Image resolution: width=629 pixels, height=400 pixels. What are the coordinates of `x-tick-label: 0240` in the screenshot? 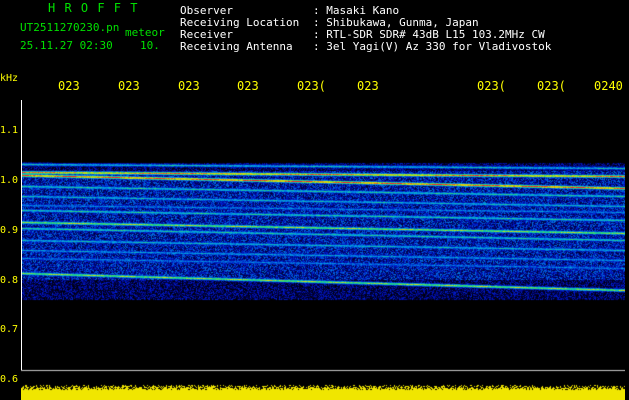 It's located at (608, 86).